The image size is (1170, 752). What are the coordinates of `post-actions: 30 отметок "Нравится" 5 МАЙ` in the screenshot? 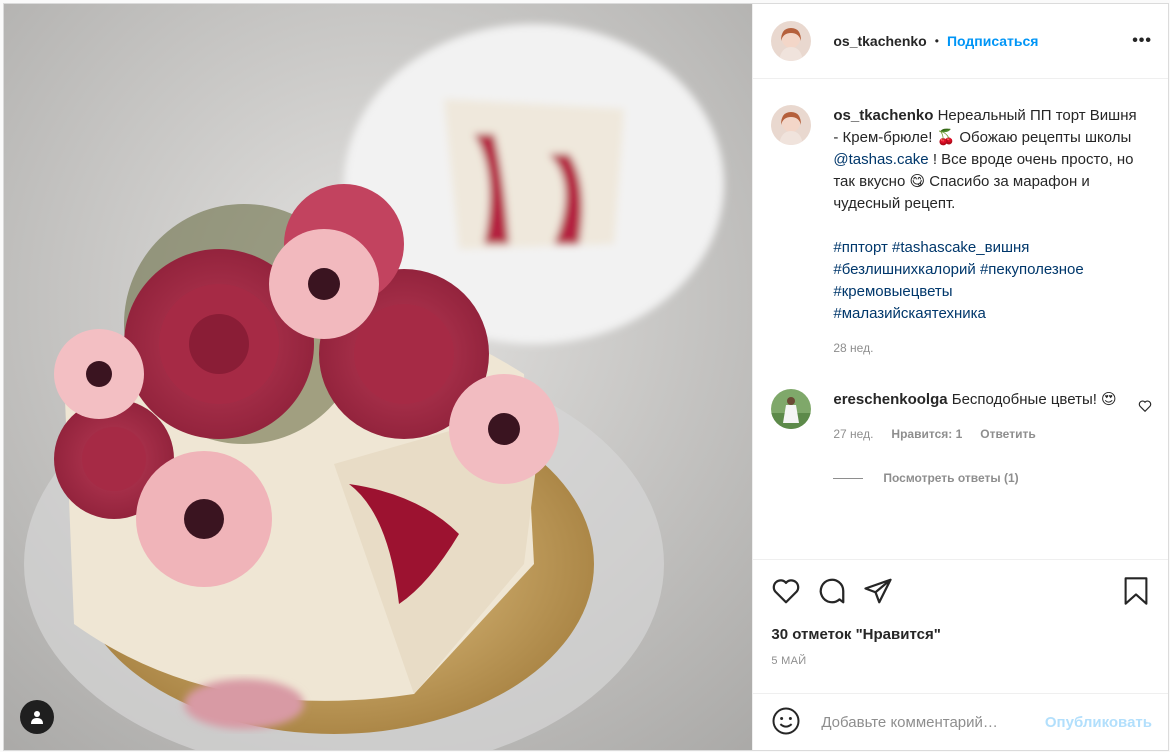 It's located at (960, 626).